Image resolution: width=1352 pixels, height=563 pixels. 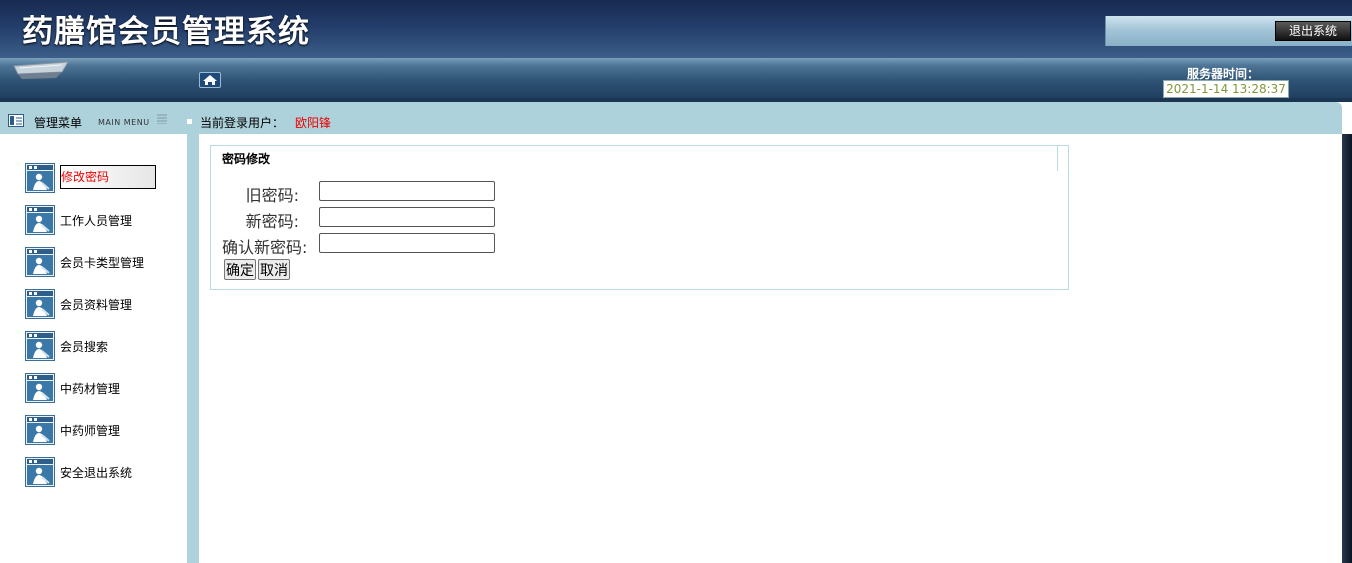 What do you see at coordinates (246, 159) in the screenshot?
I see `panel-title: 密码修改` at bounding box center [246, 159].